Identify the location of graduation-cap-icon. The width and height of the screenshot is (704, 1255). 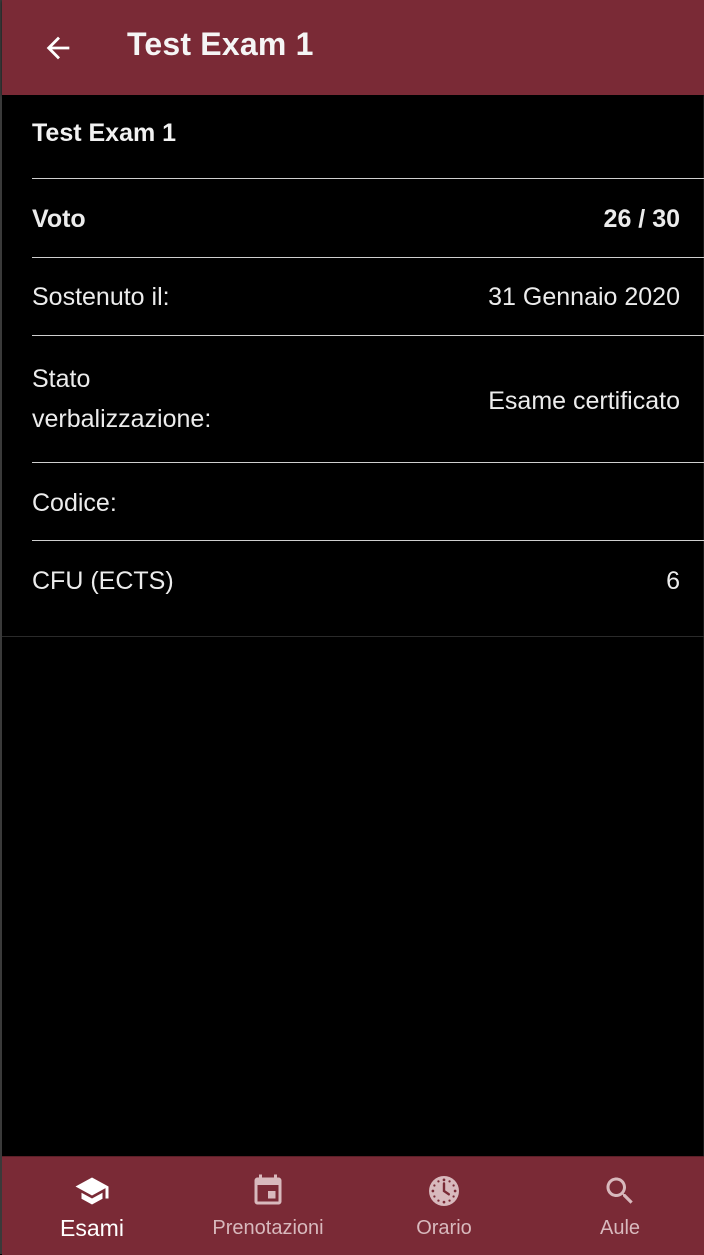
(92, 1191).